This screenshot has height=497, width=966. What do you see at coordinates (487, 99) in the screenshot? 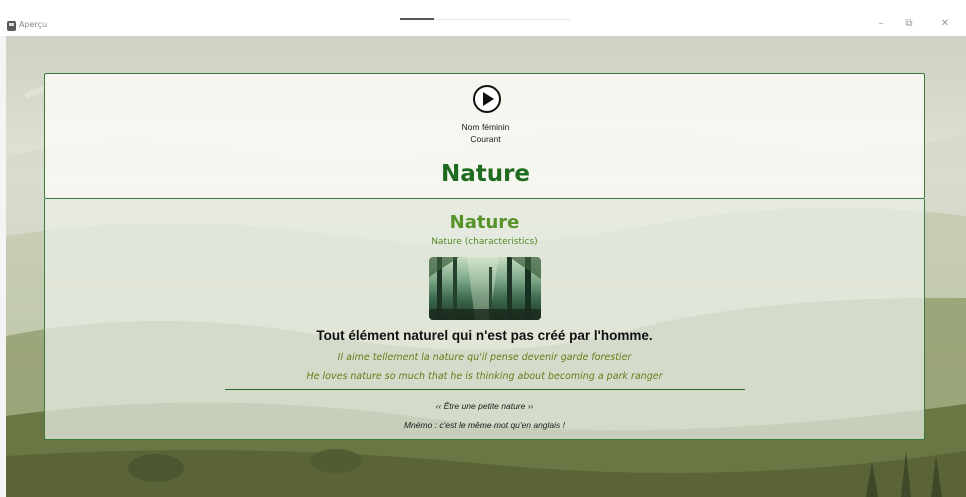
I see `play-audio-button` at bounding box center [487, 99].